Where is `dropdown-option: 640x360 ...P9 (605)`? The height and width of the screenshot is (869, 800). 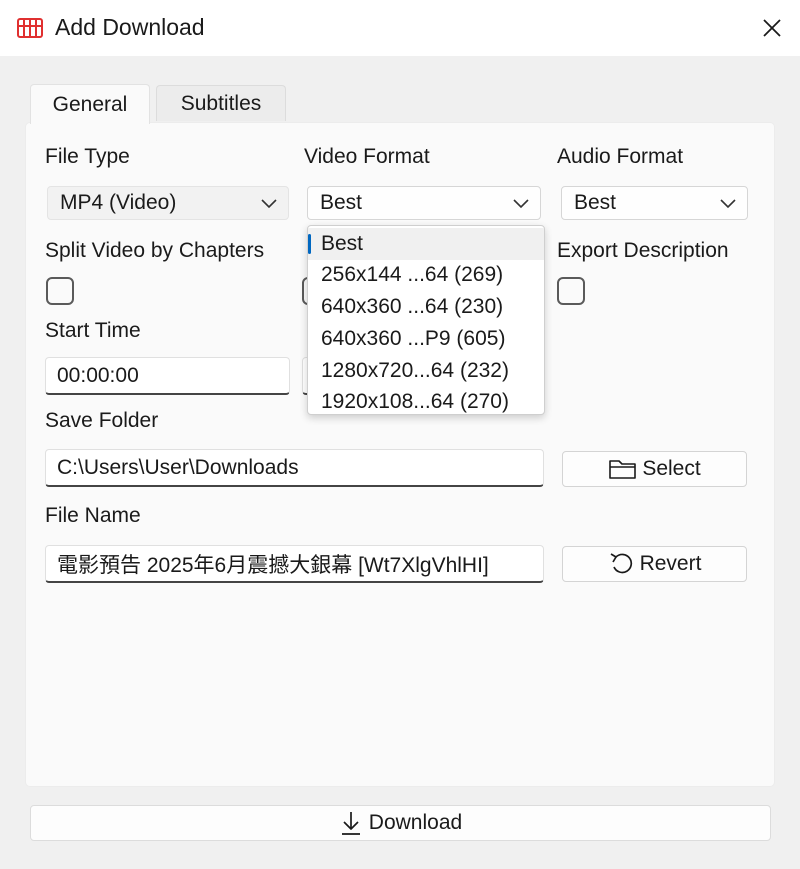 dropdown-option: 640x360 ...P9 (605) is located at coordinates (426, 339).